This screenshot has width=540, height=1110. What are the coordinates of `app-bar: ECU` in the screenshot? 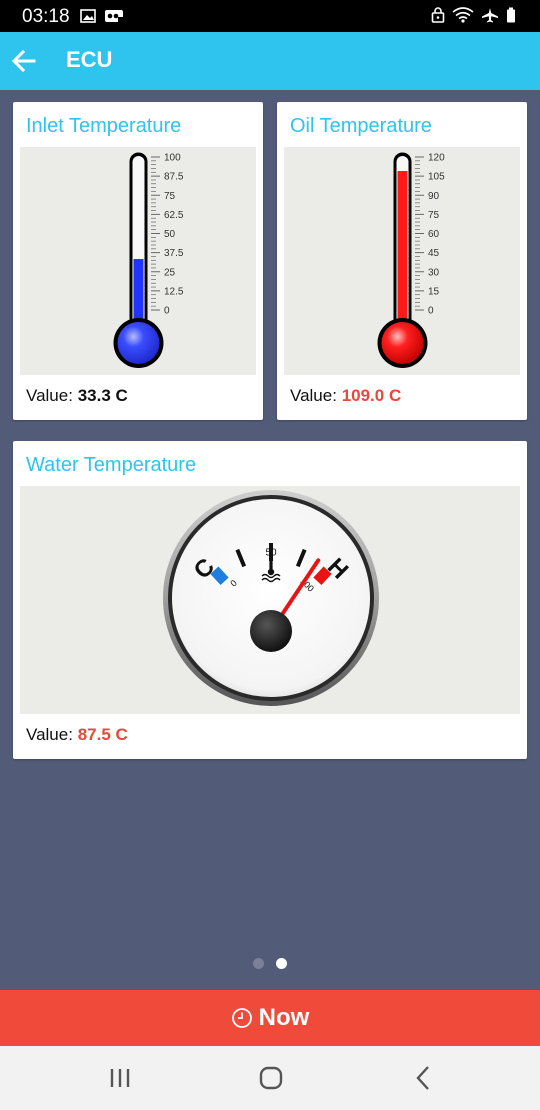 It's located at (270, 61).